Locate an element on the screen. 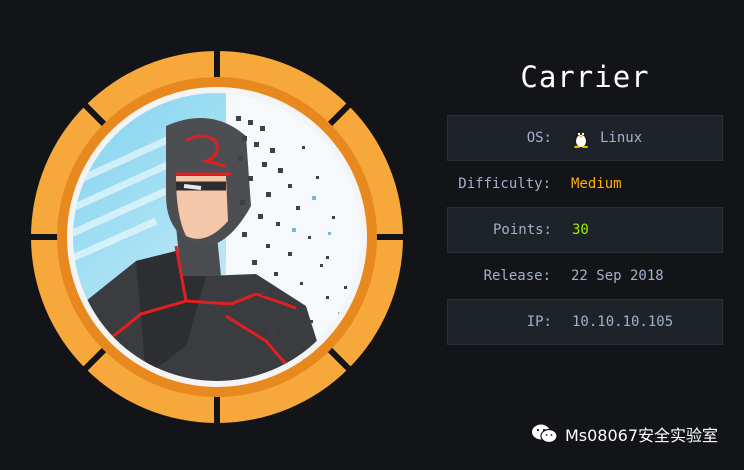 The image size is (744, 470). points-row: Points: 30 is located at coordinates (585, 230).